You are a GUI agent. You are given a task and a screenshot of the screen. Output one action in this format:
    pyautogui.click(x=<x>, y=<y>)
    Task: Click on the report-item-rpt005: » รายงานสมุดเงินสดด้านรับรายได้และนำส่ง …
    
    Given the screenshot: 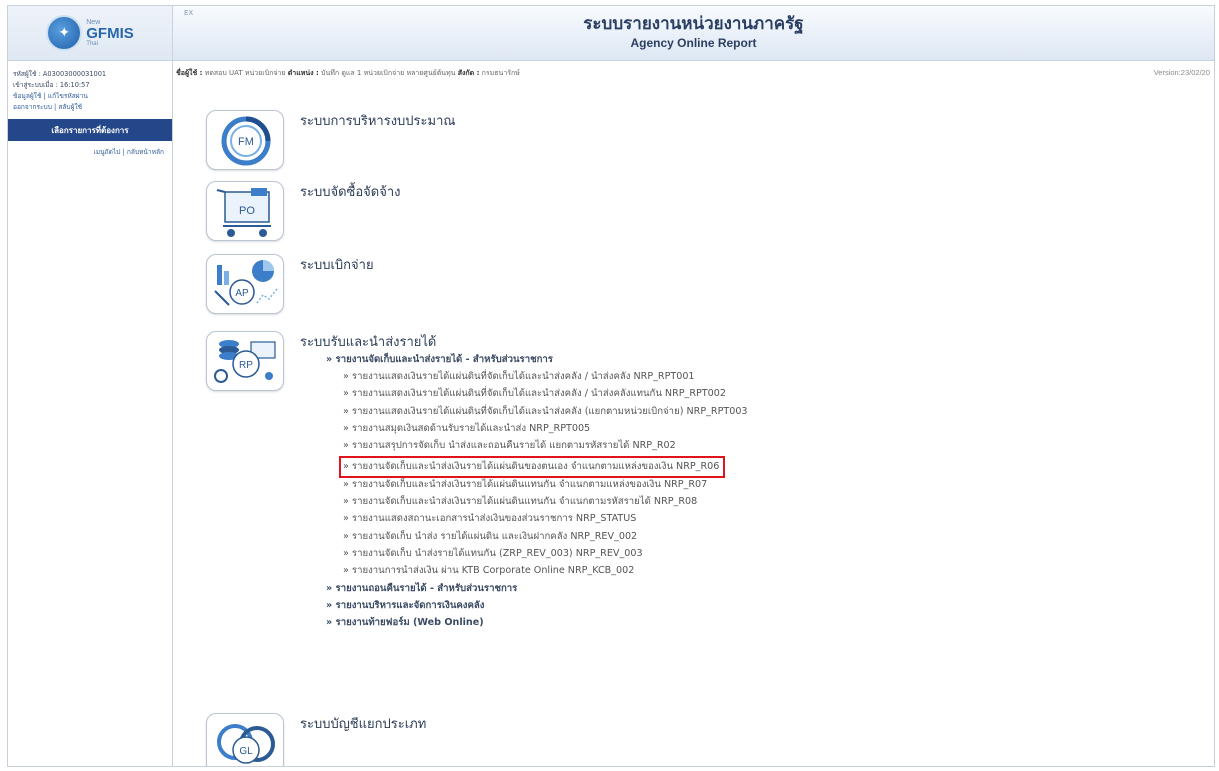 What is the action you would take?
    pyautogui.click(x=545, y=428)
    